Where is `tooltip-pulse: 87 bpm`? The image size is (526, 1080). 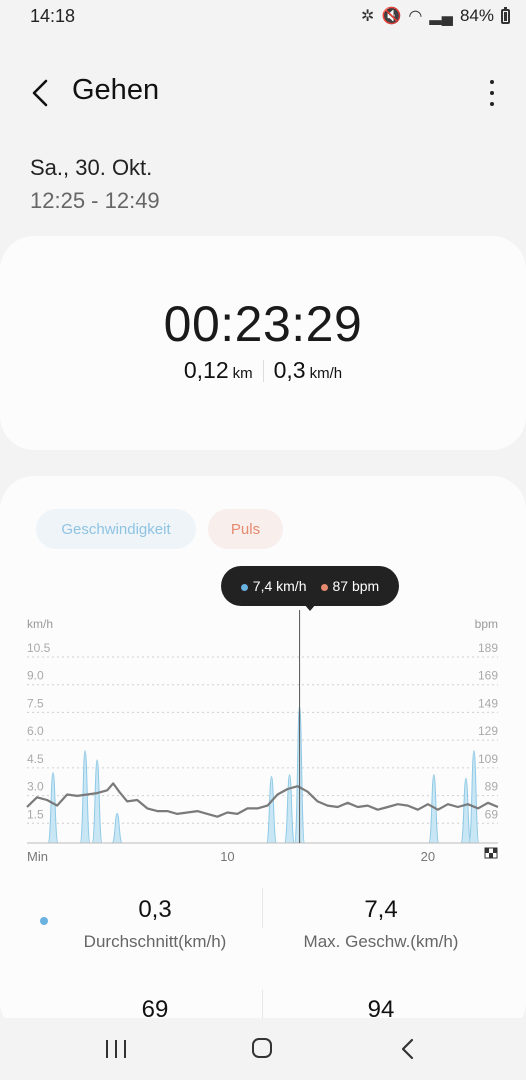
tooltip-pulse: 87 bpm is located at coordinates (350, 586).